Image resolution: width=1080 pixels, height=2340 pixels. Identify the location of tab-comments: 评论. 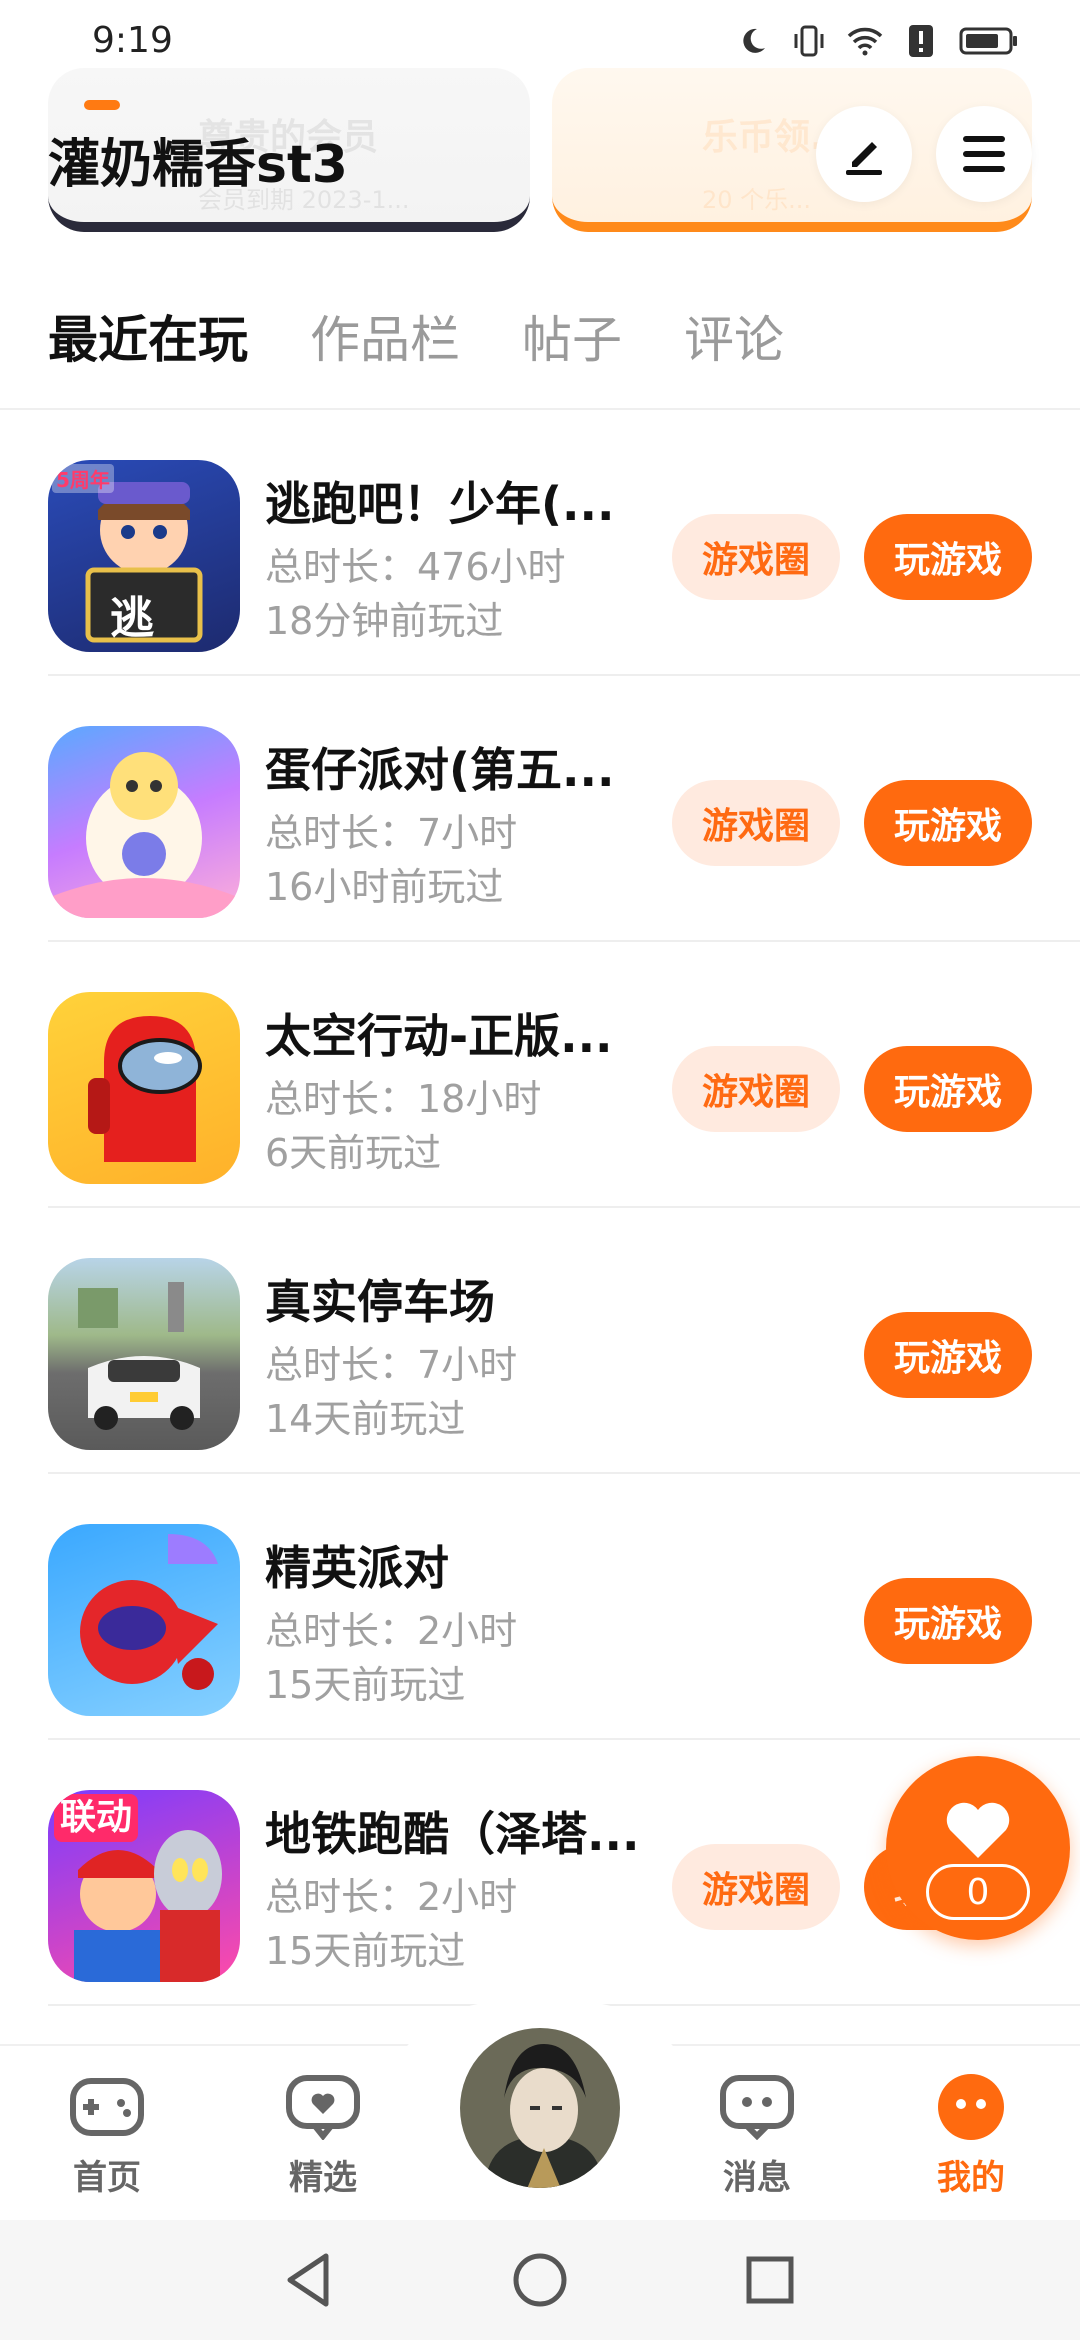
(734, 336).